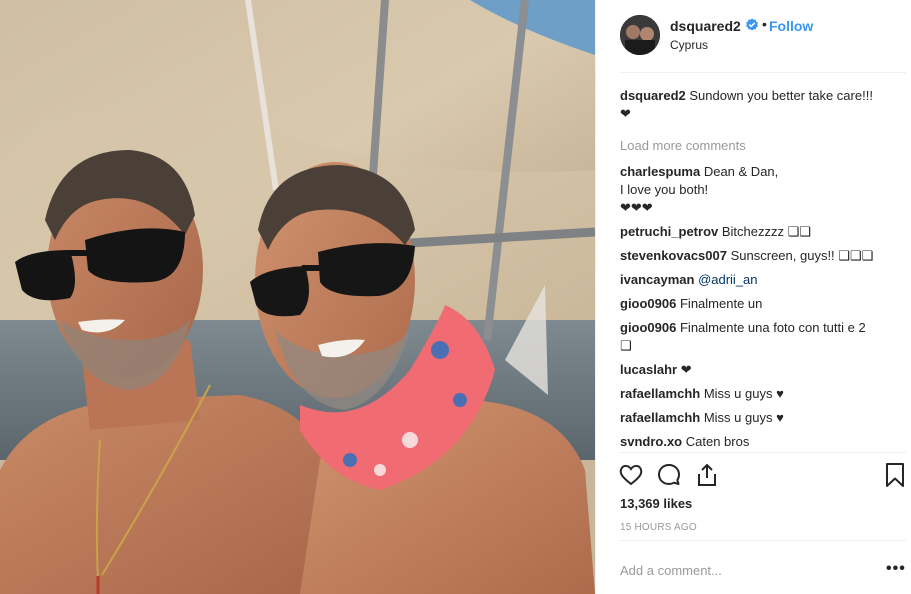  Describe the element at coordinates (651, 441) in the screenshot. I see `comment-username: svndro.xo` at that location.